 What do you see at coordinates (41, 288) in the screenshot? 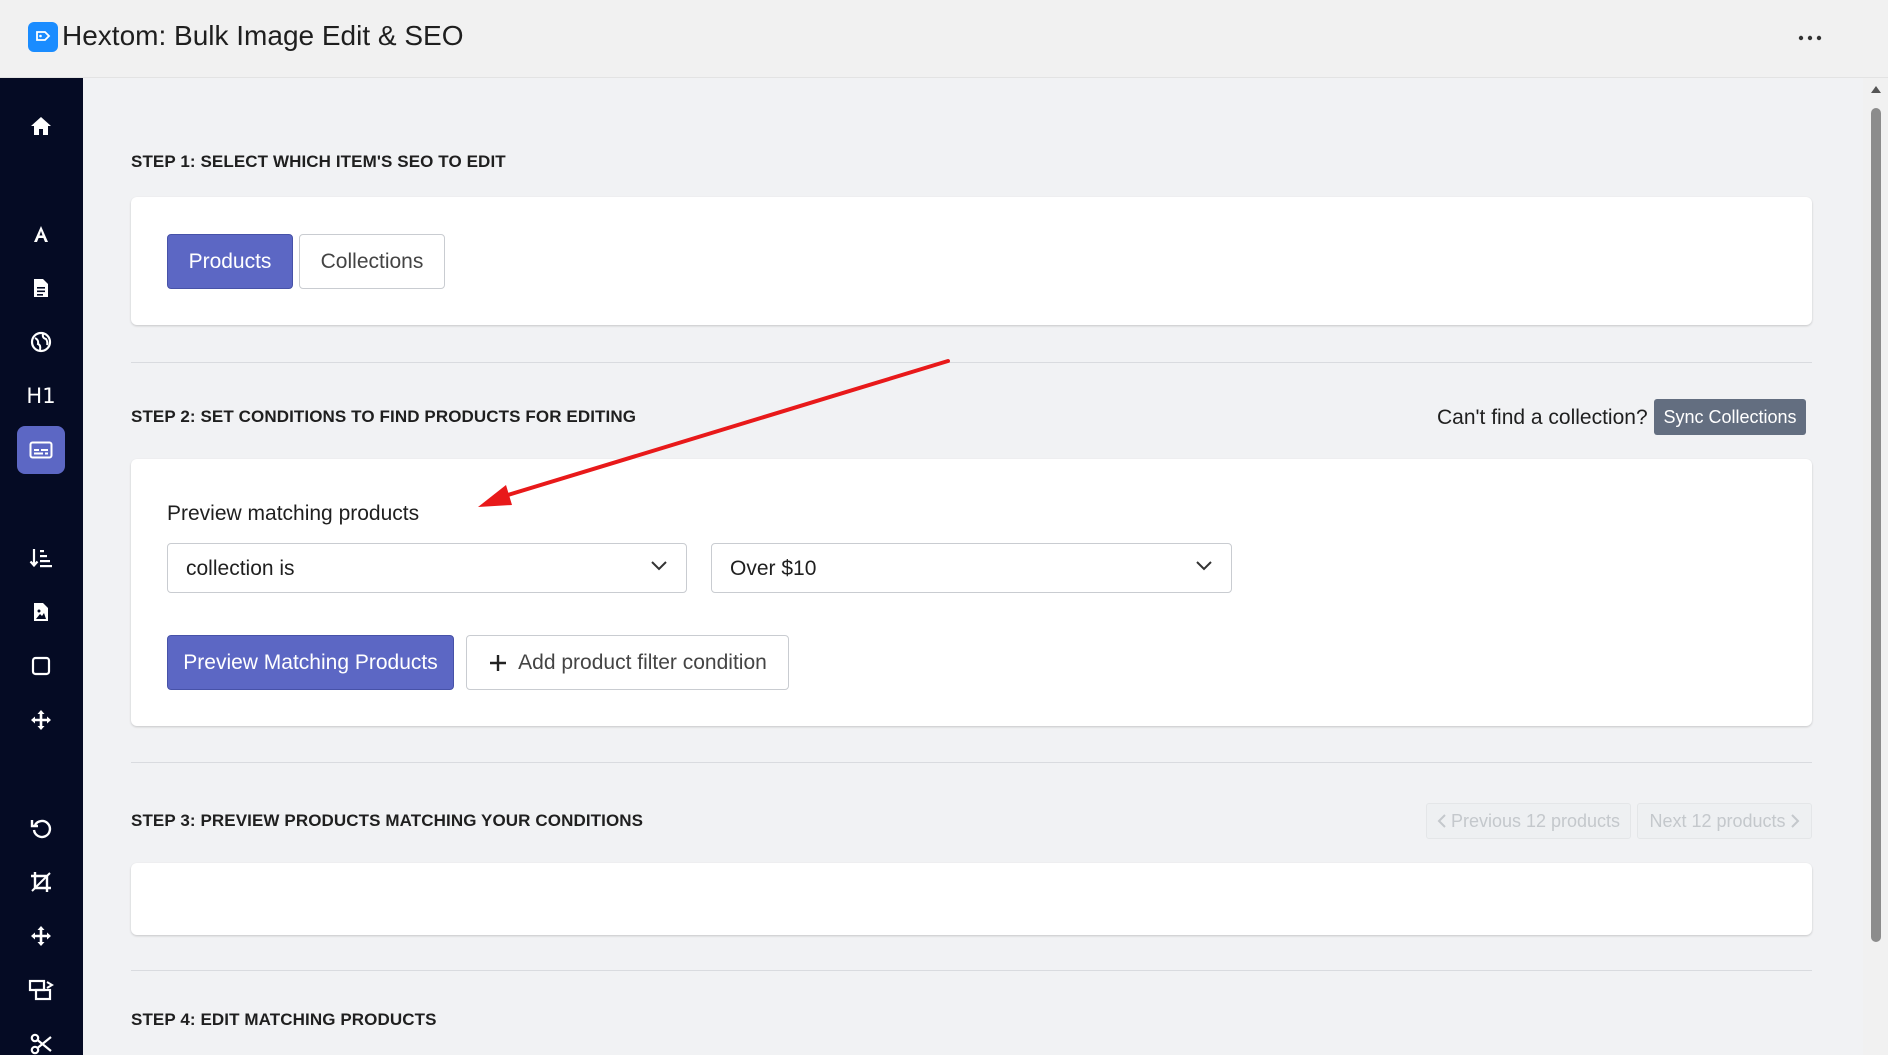
I see `file-icon` at bounding box center [41, 288].